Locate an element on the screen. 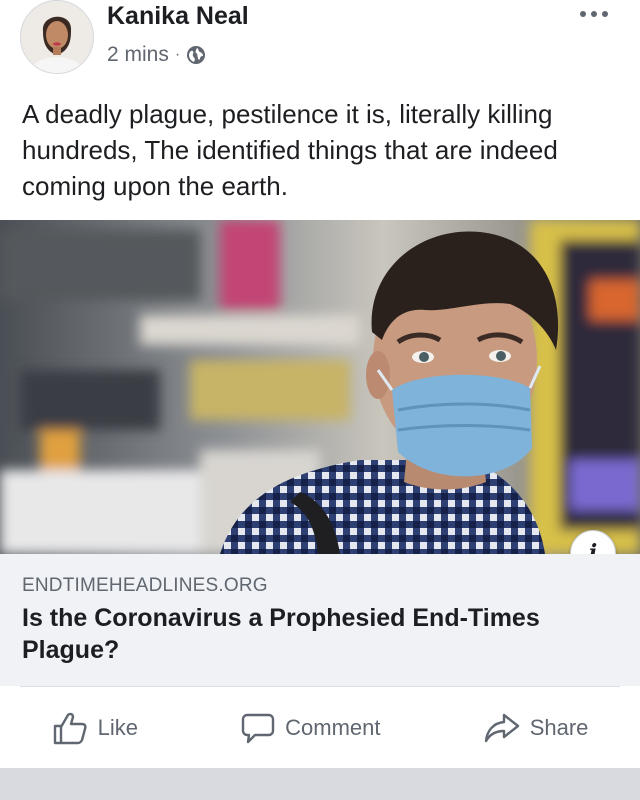 The image size is (640, 800). comment-label: Comment is located at coordinates (333, 727).